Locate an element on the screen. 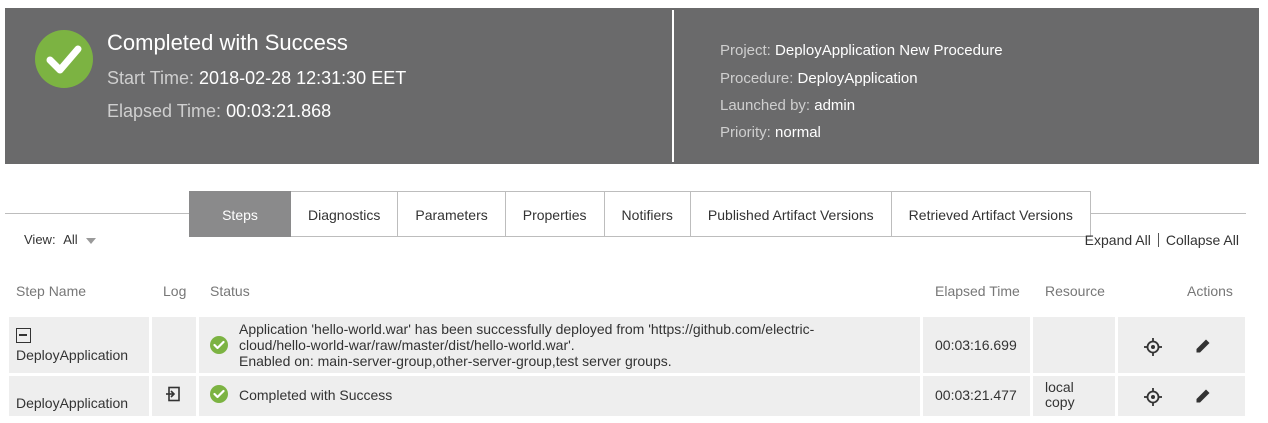 The image size is (1268, 423). log-file-icon is located at coordinates (173, 396).